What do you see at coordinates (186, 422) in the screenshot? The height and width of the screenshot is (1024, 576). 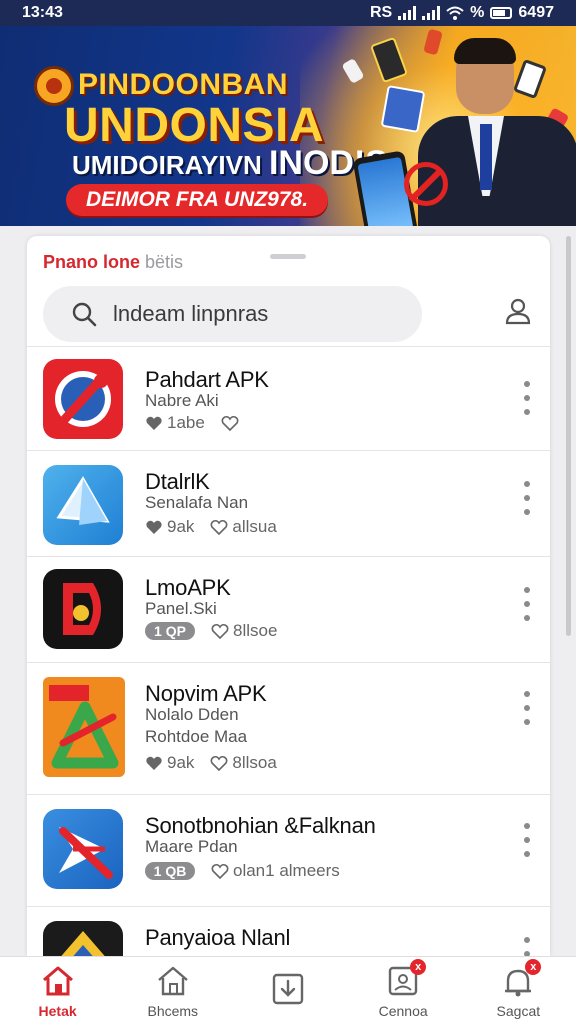 I see `rating-value: 1abe` at bounding box center [186, 422].